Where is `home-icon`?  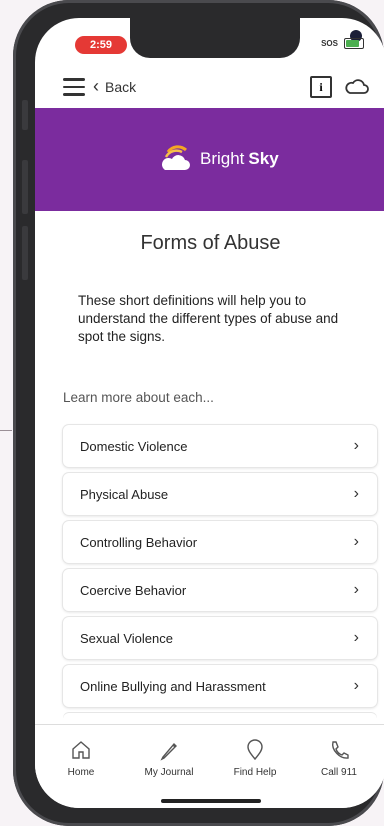 home-icon is located at coordinates (81, 750).